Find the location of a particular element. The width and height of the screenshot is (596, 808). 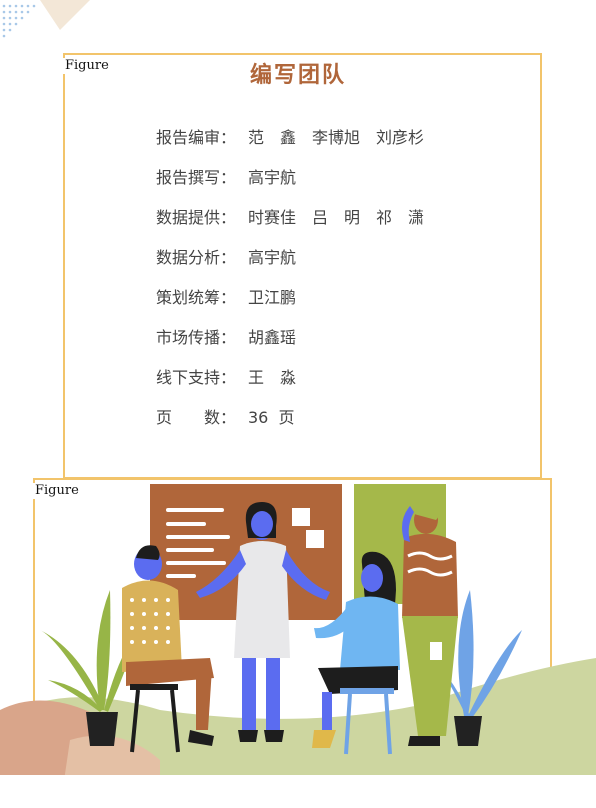

credit-value: 时赛佳 吕 明 祁 潇 is located at coordinates (336, 217).